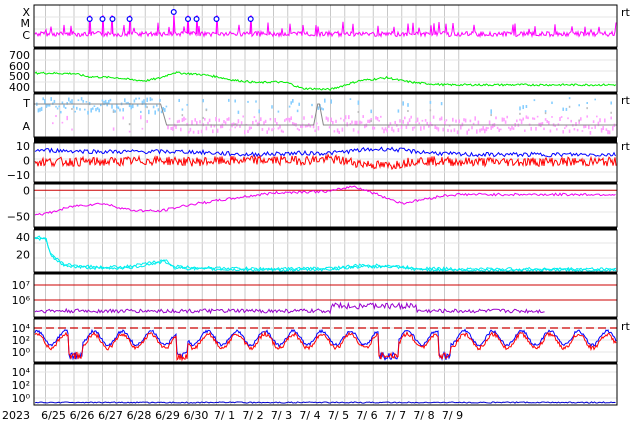 This screenshot has width=634, height=424. Describe the element at coordinates (26, 126) in the screenshot. I see `y-tick-label: A` at that location.